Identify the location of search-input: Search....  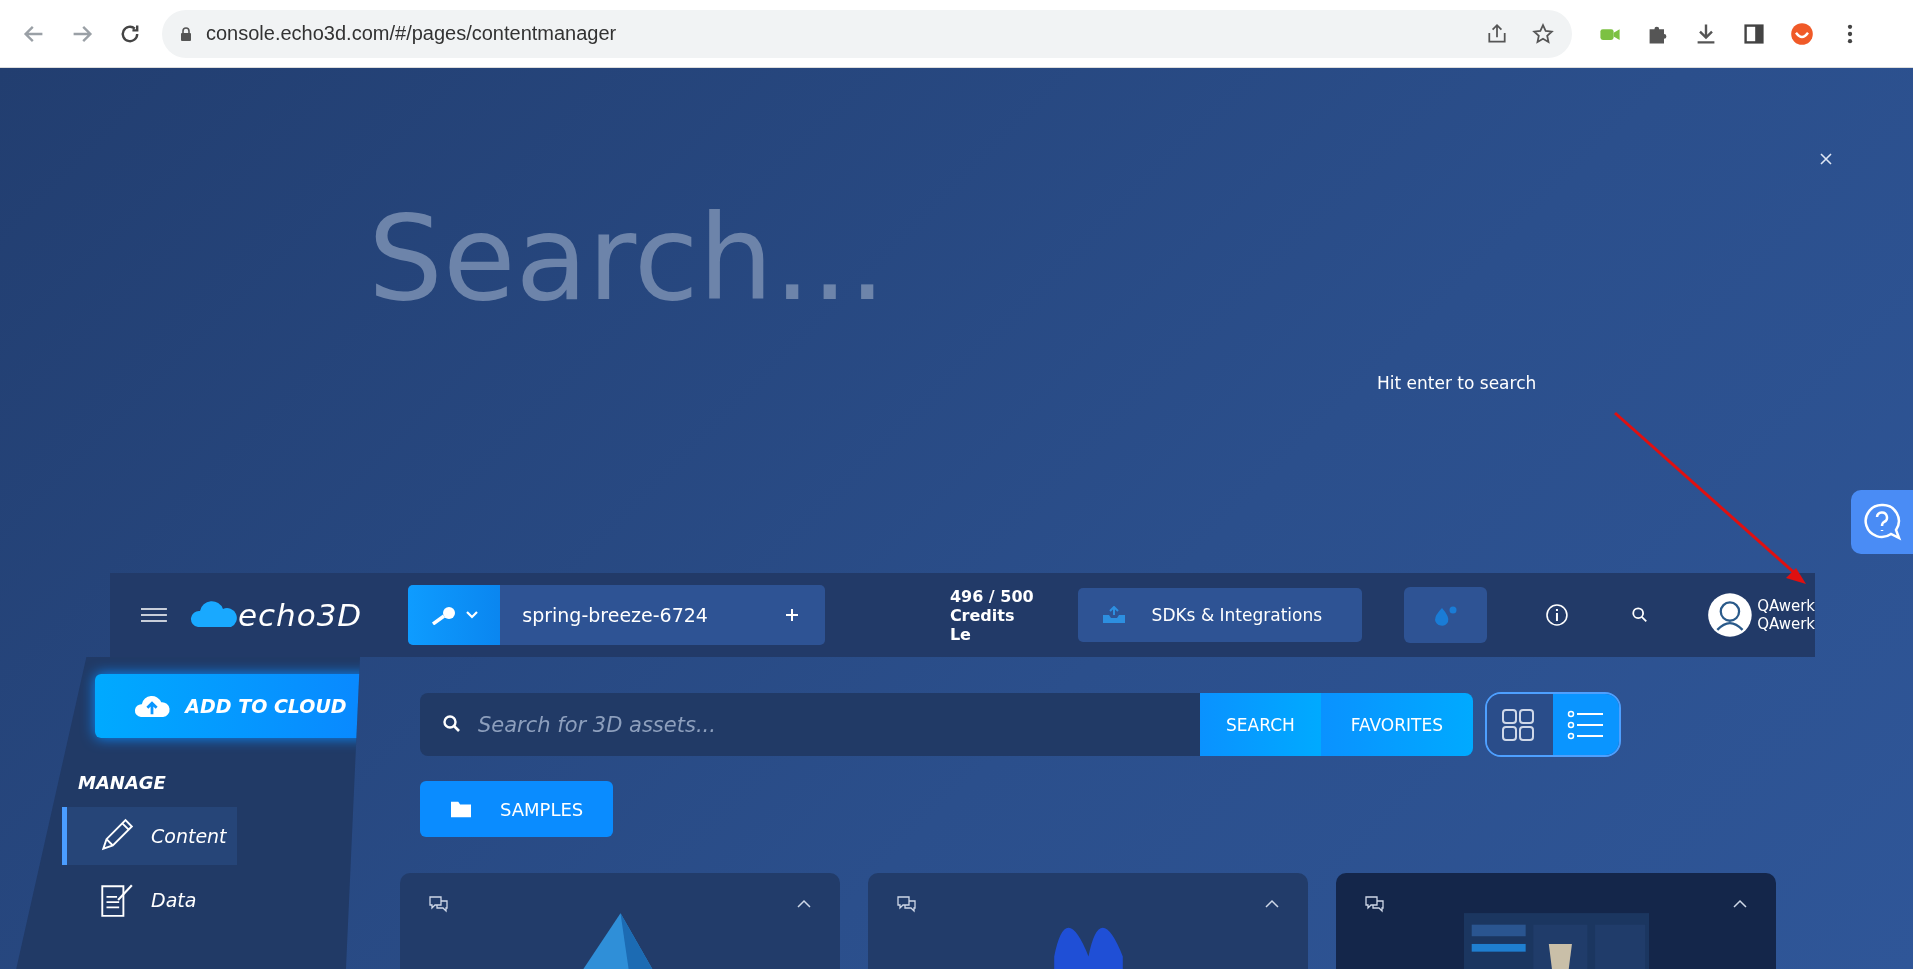
(818, 258).